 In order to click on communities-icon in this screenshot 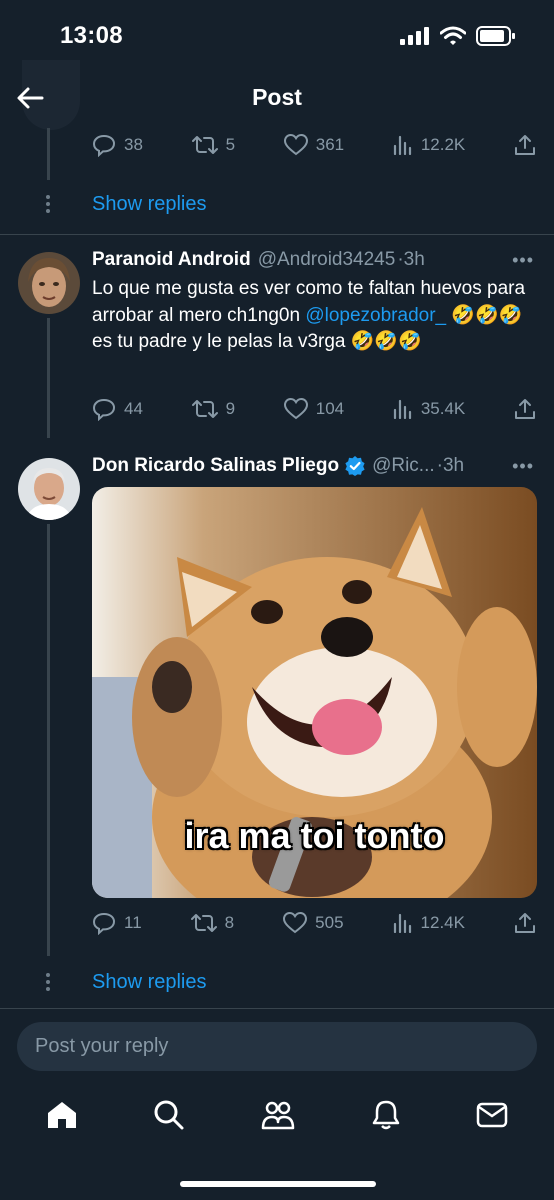, I will do `click(278, 1115)`.